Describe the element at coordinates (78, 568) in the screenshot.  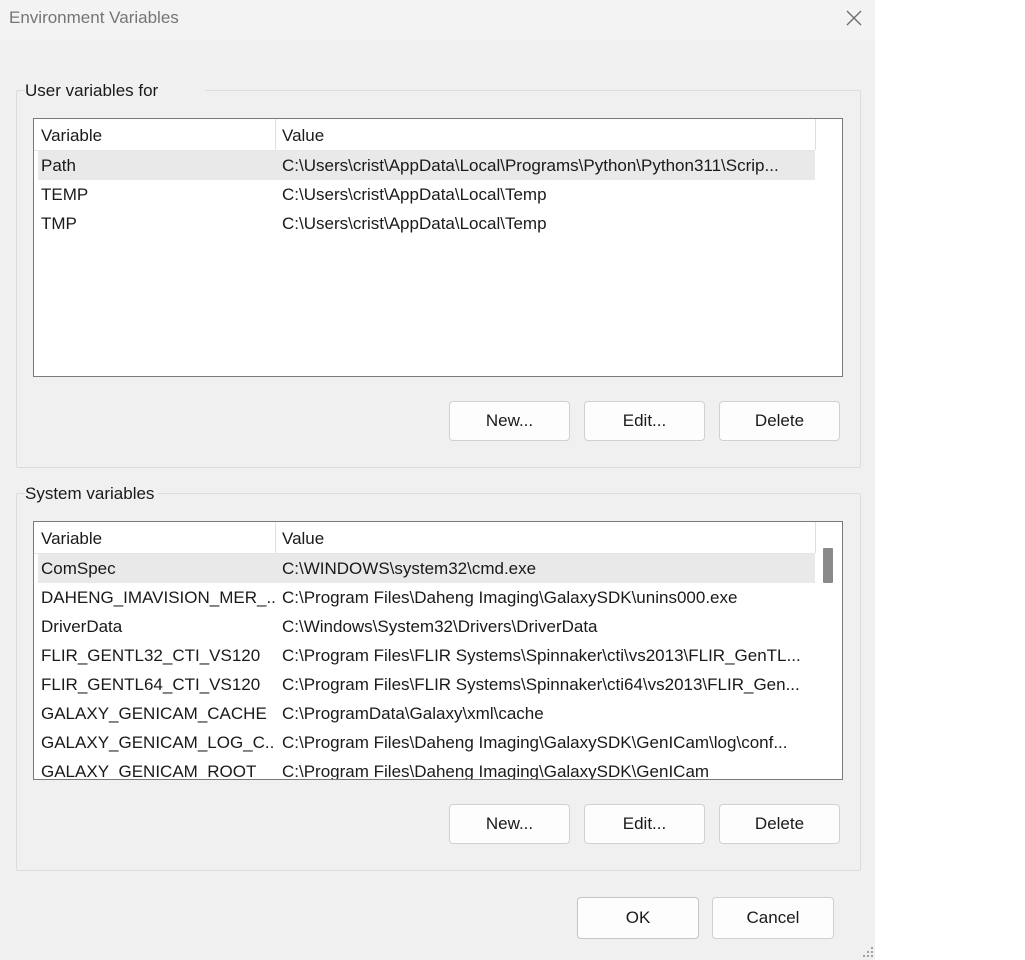
I see `variable-name: ComSpec` at that location.